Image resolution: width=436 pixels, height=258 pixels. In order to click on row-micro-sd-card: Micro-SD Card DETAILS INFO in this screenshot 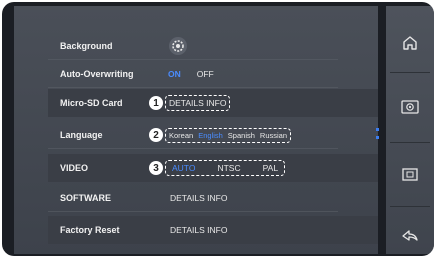, I will do `click(213, 103)`.